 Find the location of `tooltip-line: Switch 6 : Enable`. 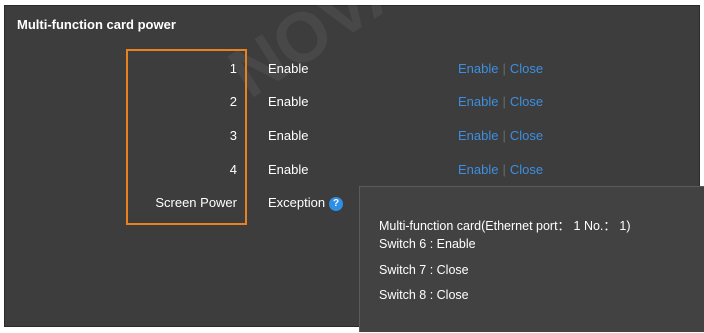

tooltip-line: Switch 6 : Enable is located at coordinates (427, 244).